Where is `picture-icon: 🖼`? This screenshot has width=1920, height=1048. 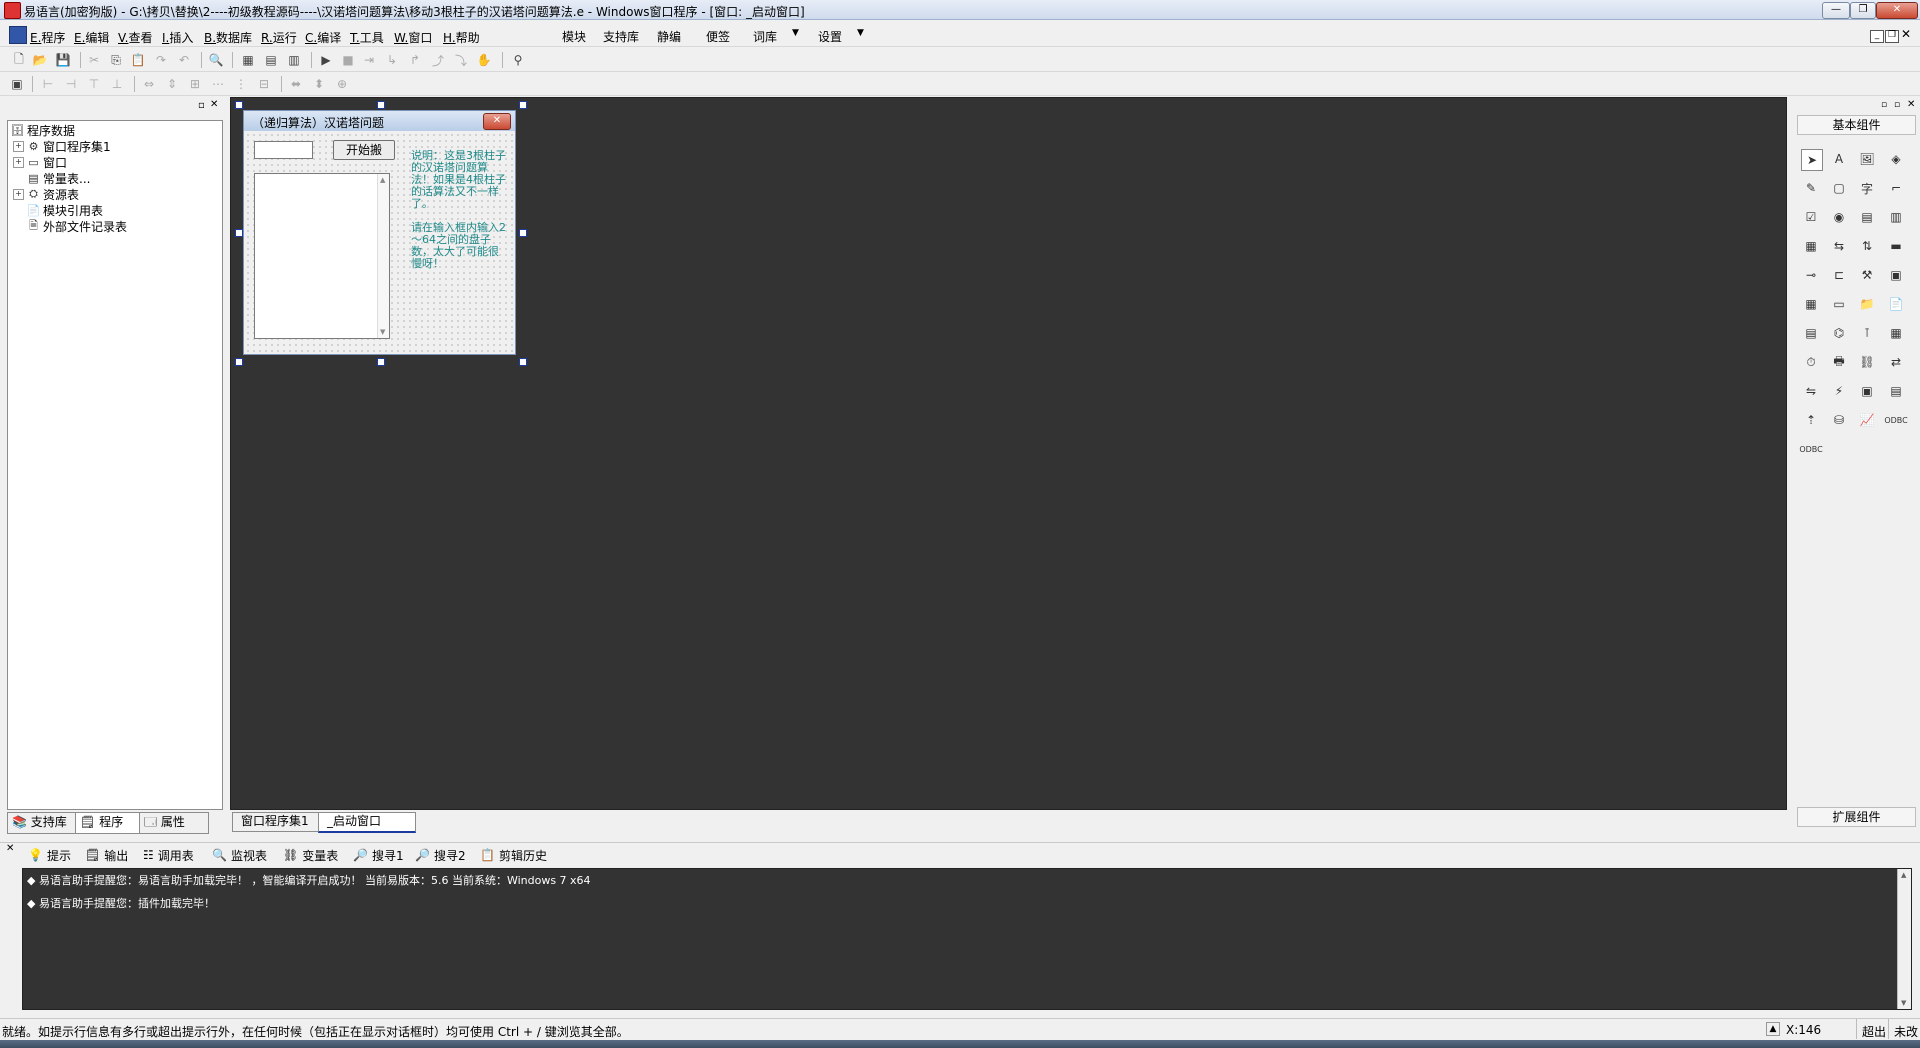
picture-icon: 🖼 is located at coordinates (1867, 159).